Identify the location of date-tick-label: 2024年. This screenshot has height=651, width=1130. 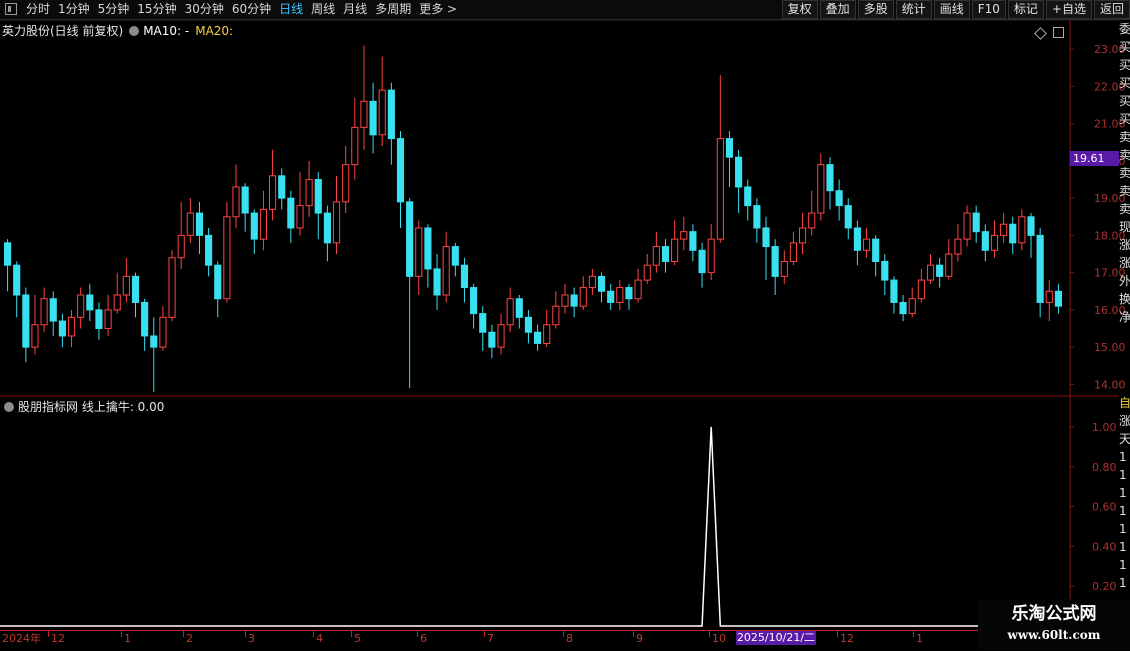
(21, 638).